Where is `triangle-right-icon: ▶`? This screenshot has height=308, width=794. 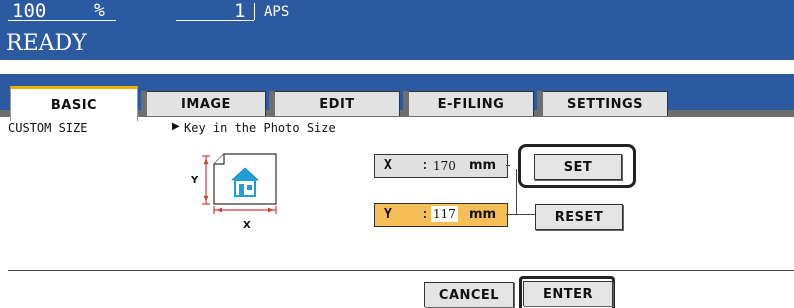
triangle-right-icon: ▶ is located at coordinates (176, 126).